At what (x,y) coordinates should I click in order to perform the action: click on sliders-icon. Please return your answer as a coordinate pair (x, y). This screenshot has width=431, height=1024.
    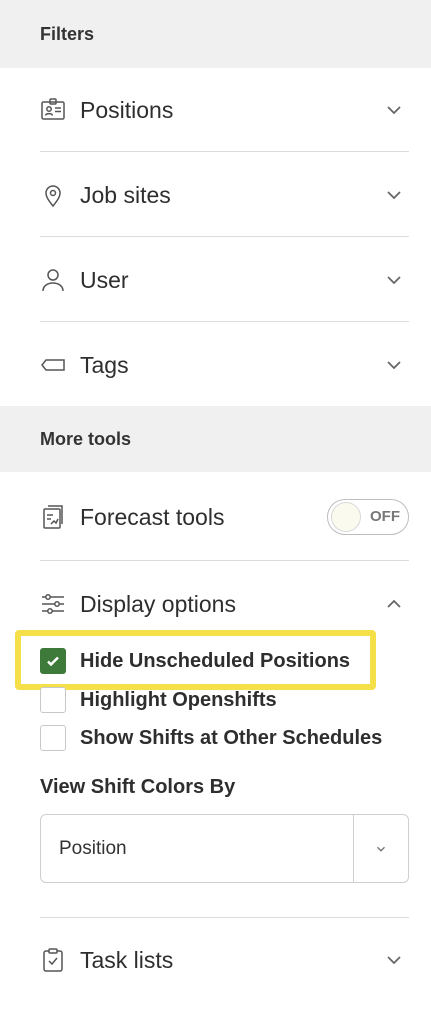
    Looking at the image, I should click on (53, 604).